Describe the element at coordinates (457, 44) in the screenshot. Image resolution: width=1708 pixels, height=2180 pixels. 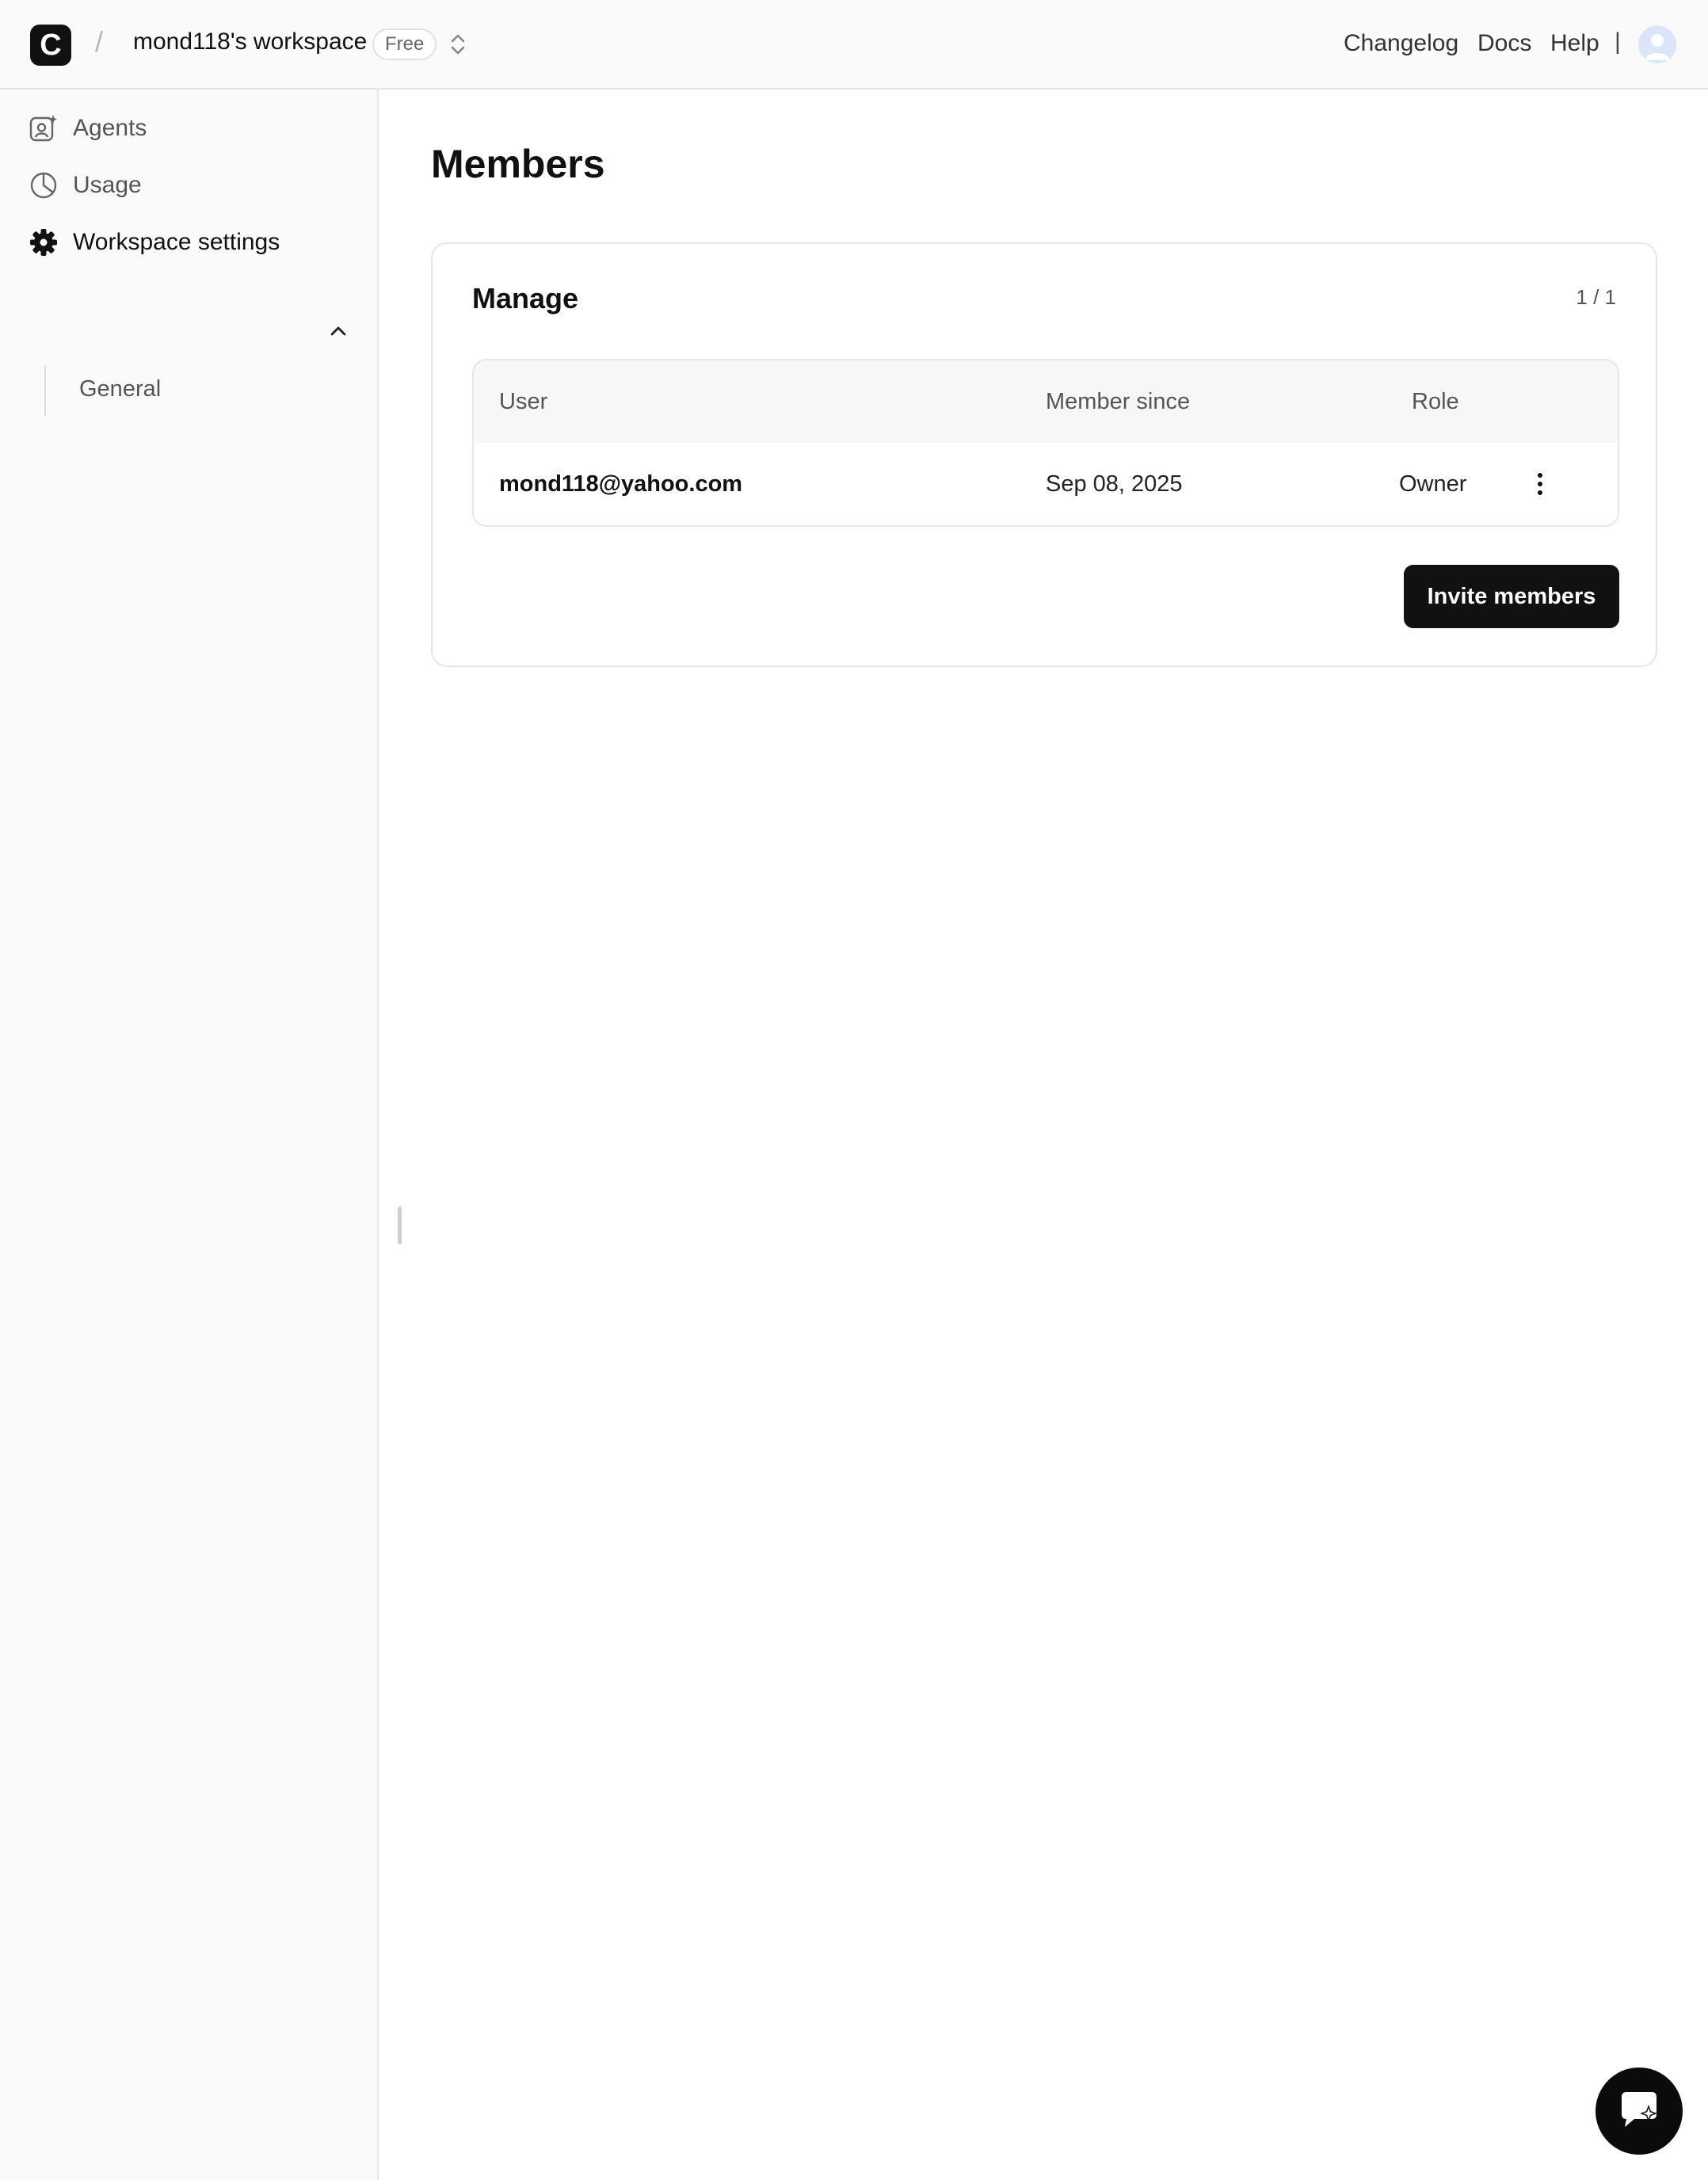
I see `workspace-switcher-icon` at that location.